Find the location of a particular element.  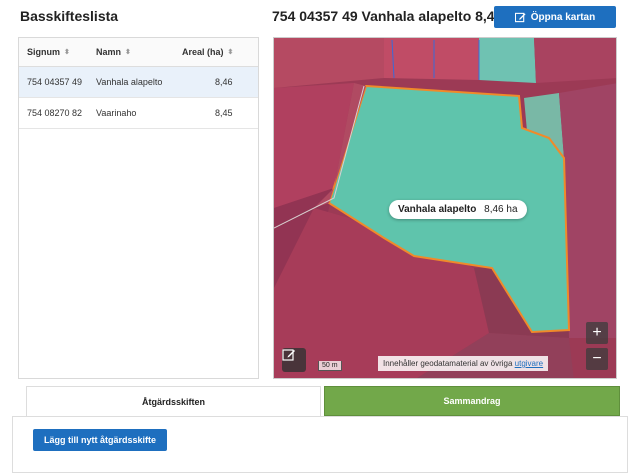

column-header-label: Namn is located at coordinates (109, 52).